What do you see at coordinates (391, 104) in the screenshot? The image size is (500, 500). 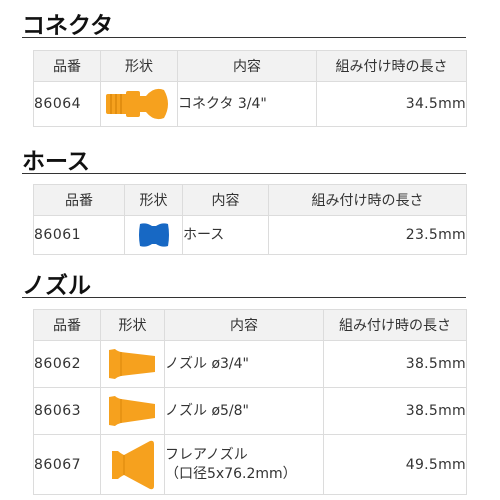 I see `assembled-length: 34.5mm` at bounding box center [391, 104].